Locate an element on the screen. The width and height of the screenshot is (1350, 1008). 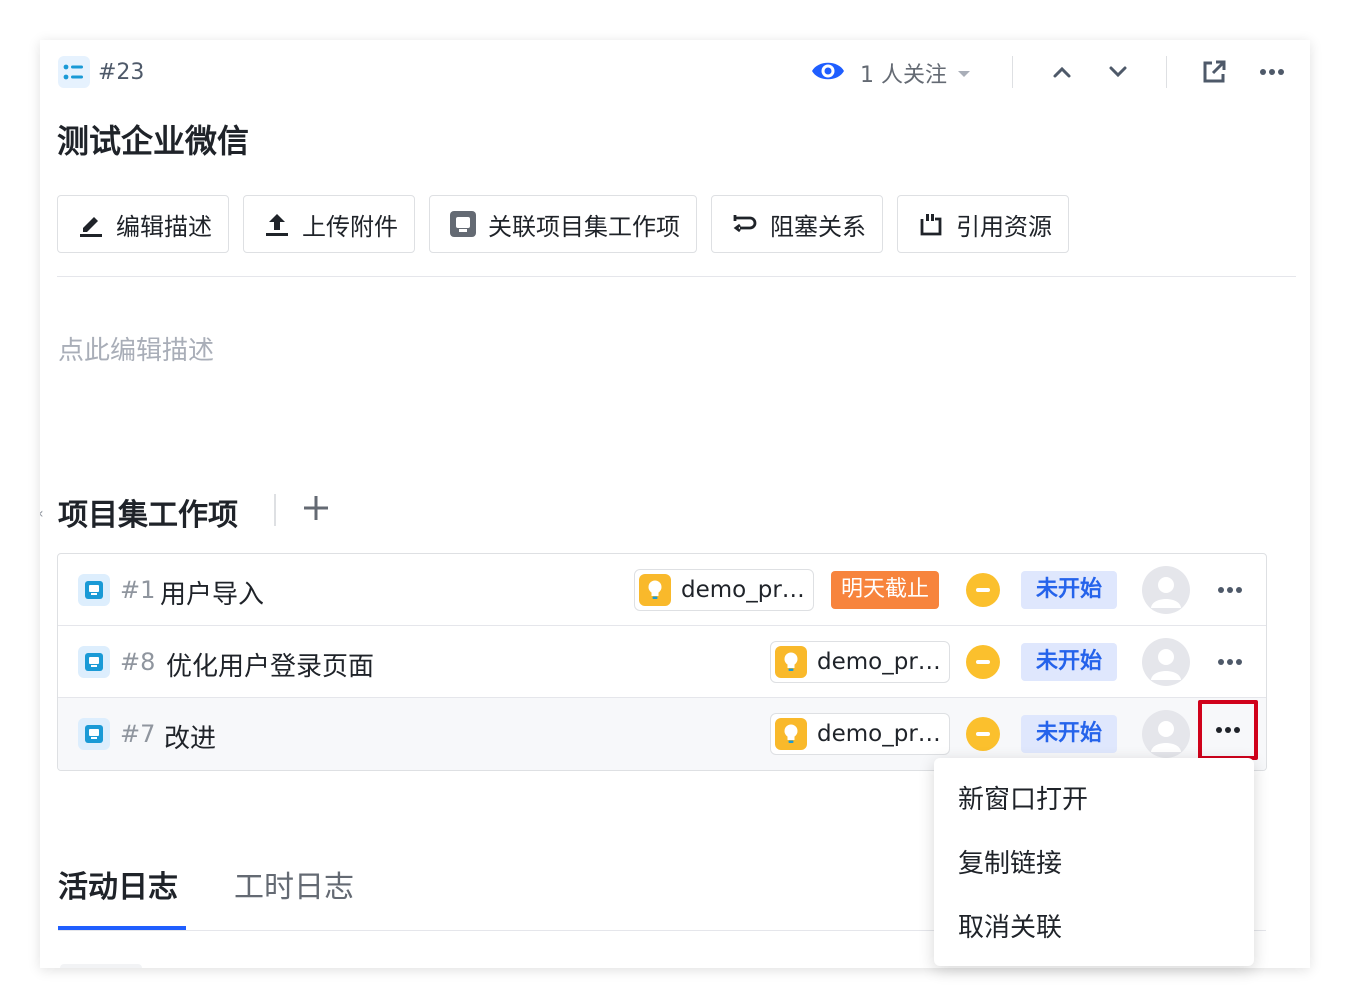
menu-item-open-new-window: 新窗口打开 is located at coordinates (1094, 800).